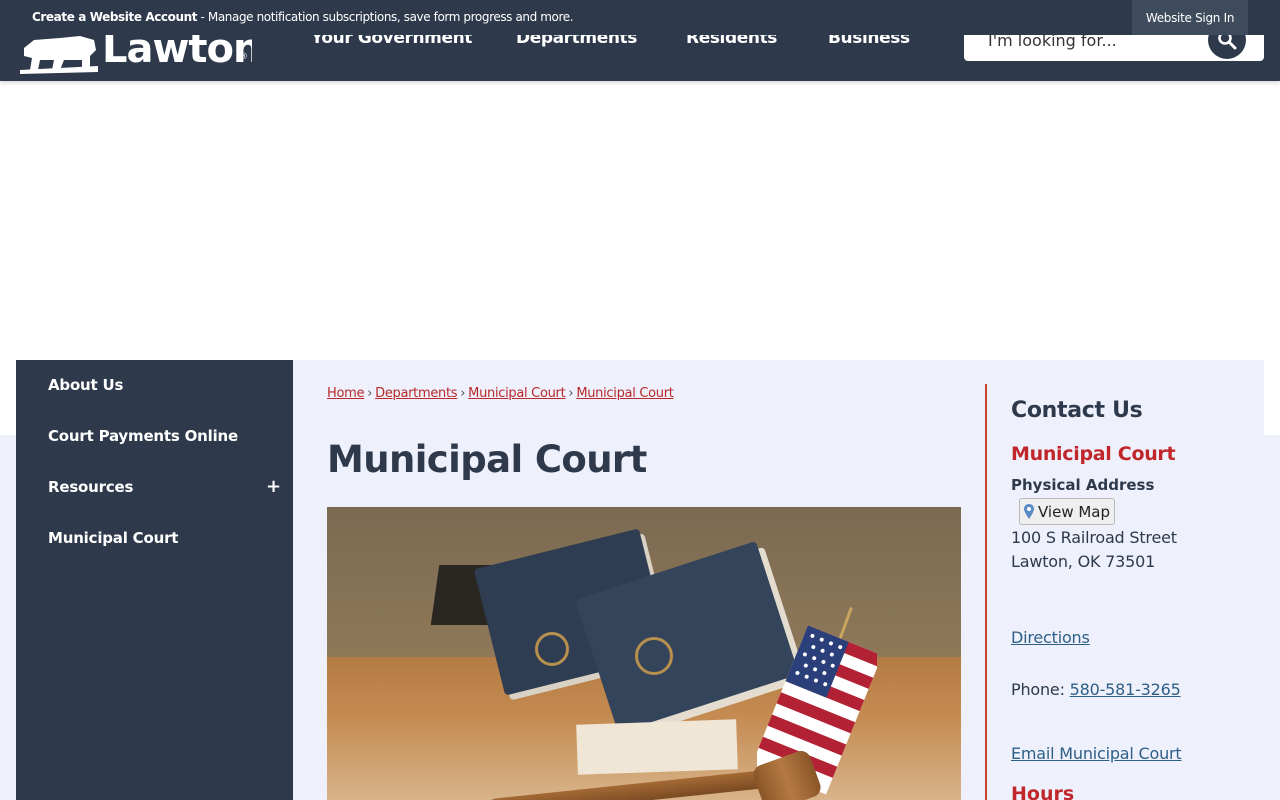 Image resolution: width=1280 pixels, height=800 pixels. Describe the element at coordinates (1093, 454) in the screenshot. I see `contact-org-name: Municipal Court` at that location.